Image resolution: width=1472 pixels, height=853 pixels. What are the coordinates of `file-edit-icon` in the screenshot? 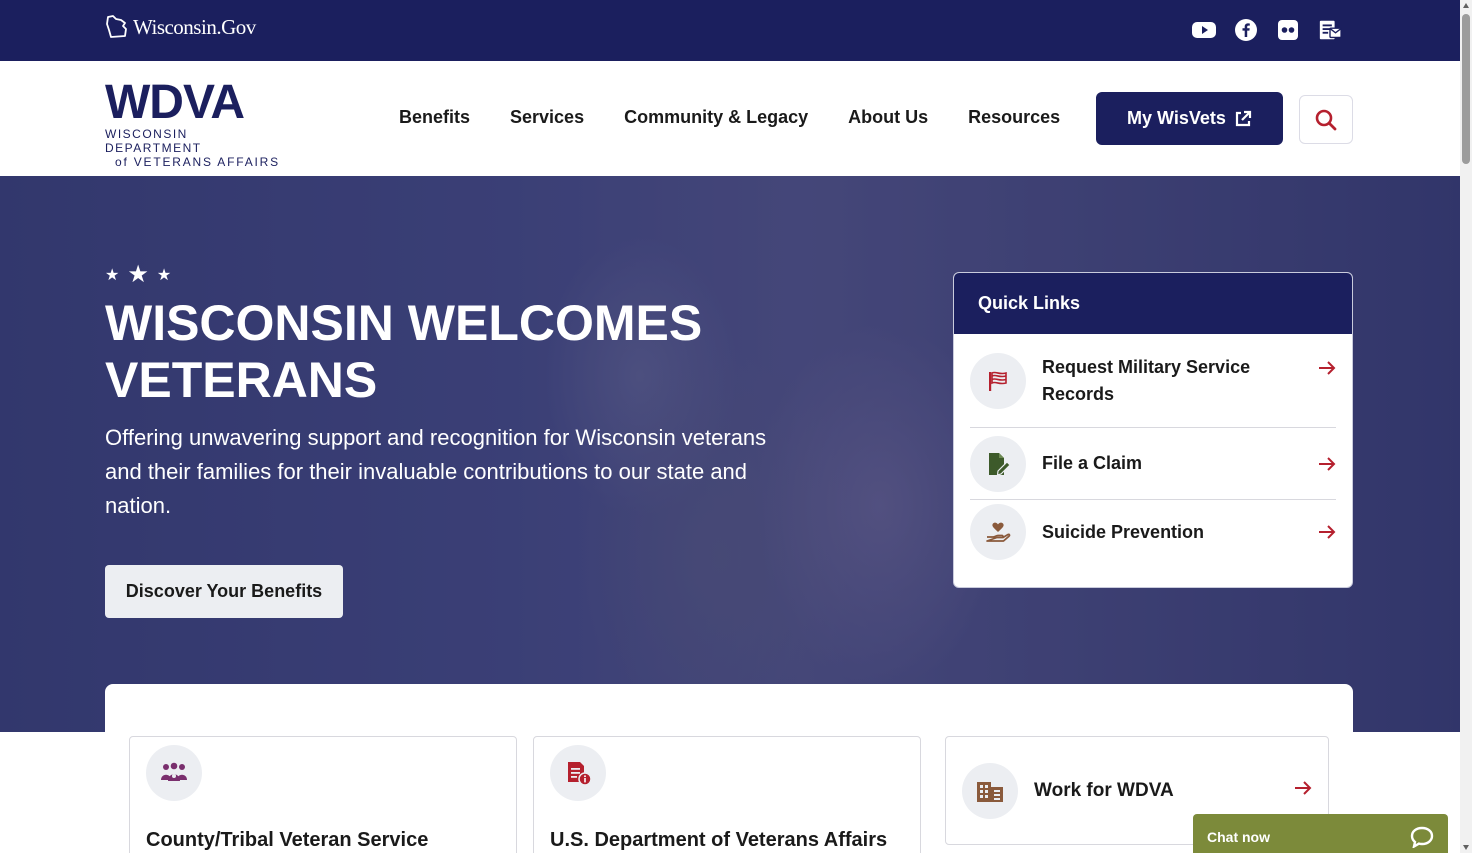 It's located at (998, 463).